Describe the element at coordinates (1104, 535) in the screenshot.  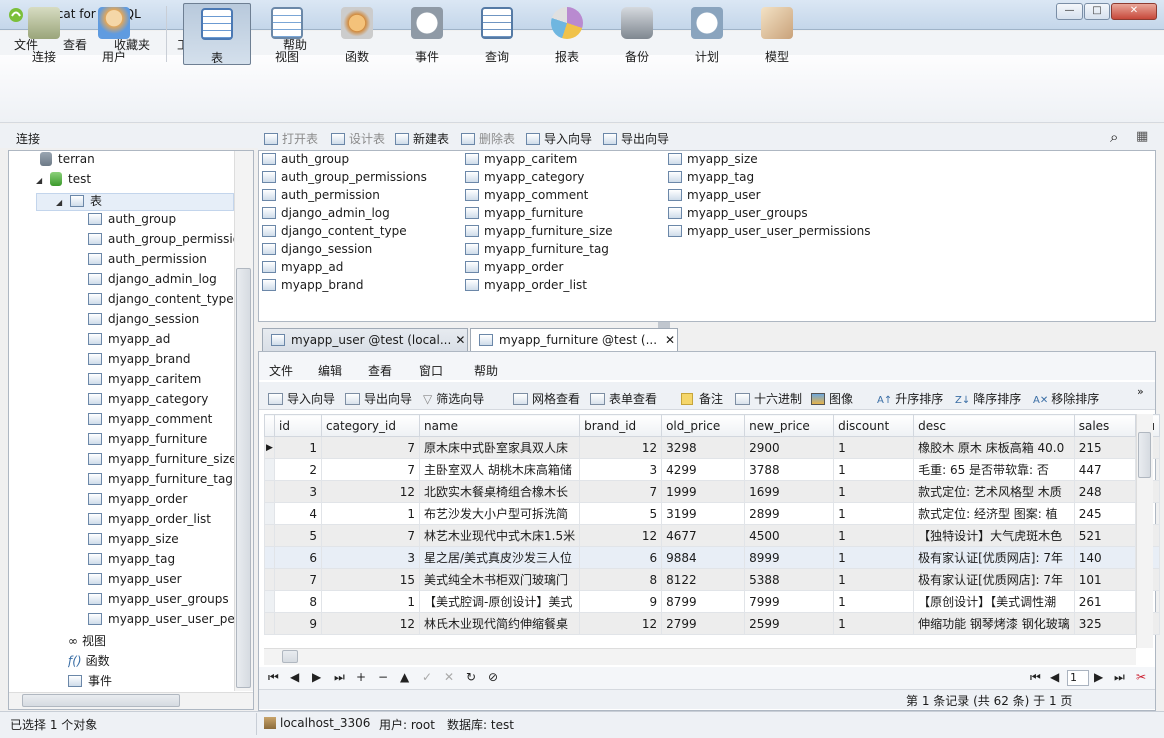
I see `table-cell: 521` at that location.